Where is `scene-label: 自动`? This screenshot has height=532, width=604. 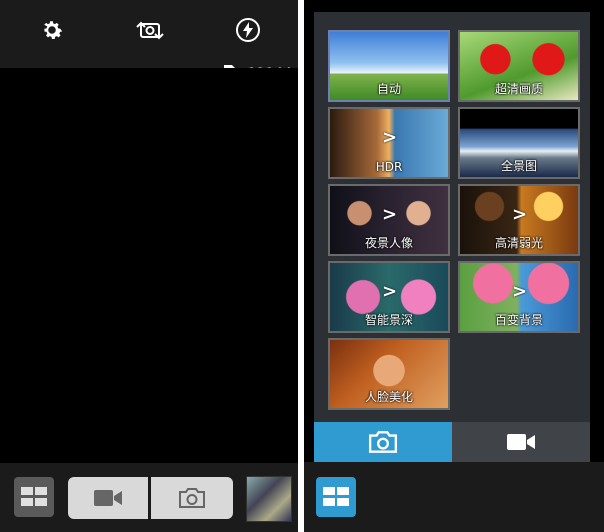
scene-label: 自动 is located at coordinates (388, 89).